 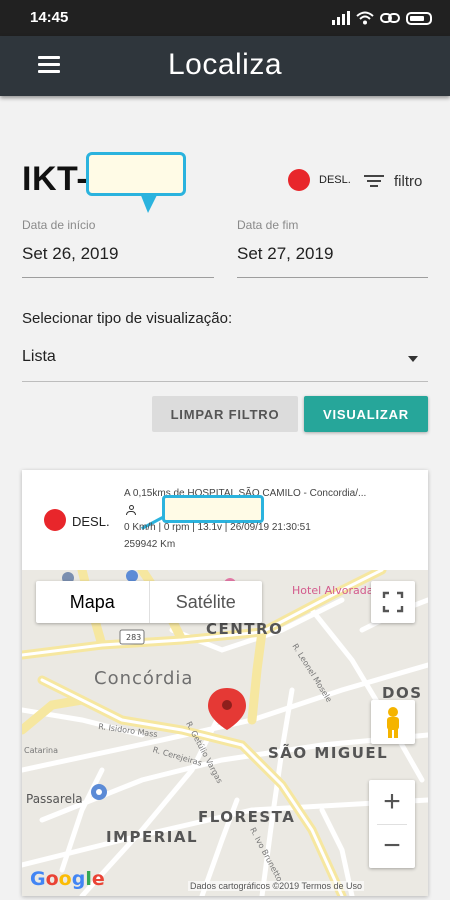 I want to click on record-odometer: 259942 Km, so click(x=150, y=544).